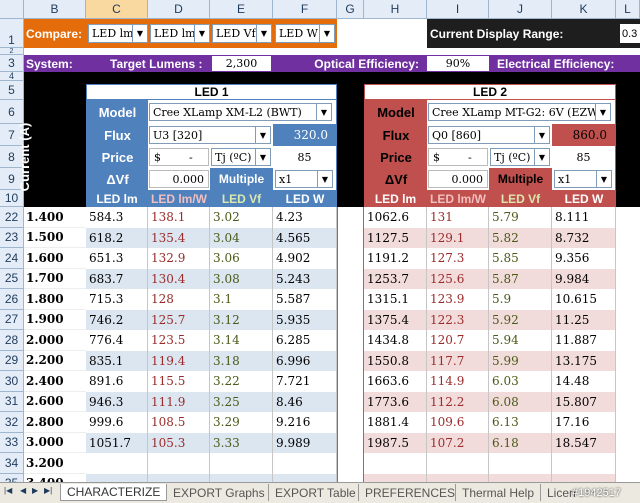 The width and height of the screenshot is (640, 503). Describe the element at coordinates (520, 299) in the screenshot. I see `led2-cell: 5.9` at that location.